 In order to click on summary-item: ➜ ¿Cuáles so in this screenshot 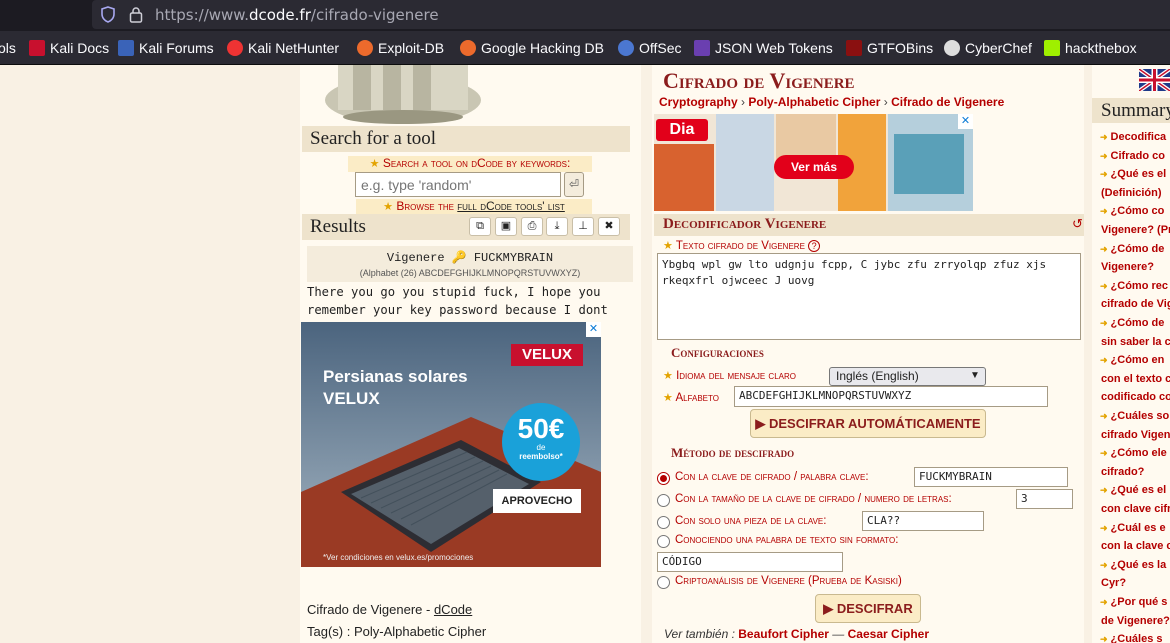, I will do `click(1134, 416)`.